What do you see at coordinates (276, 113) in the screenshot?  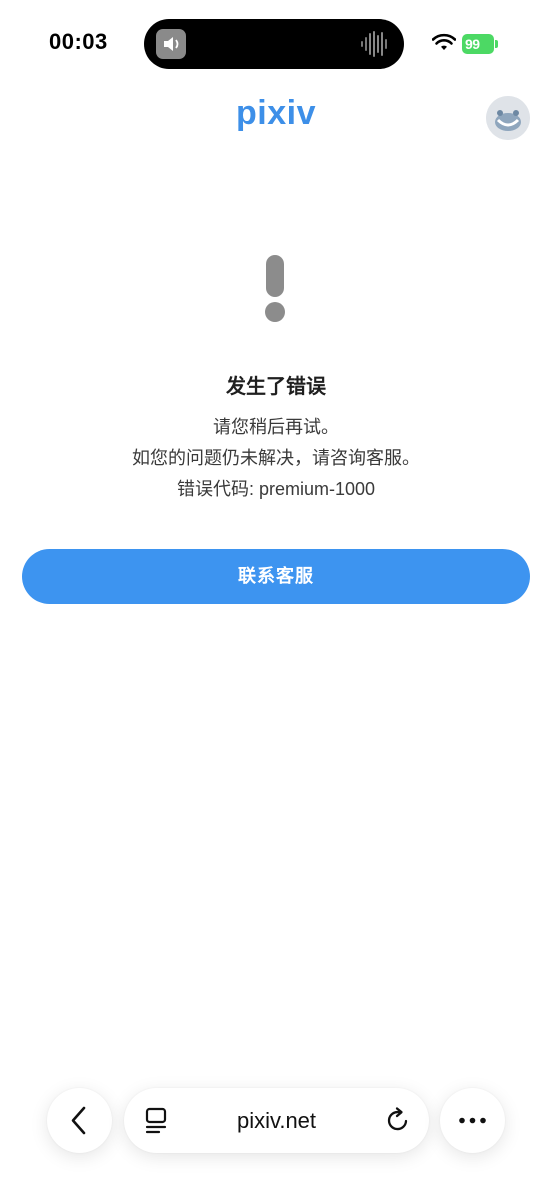 I see `pixiv-logo: pixiv` at bounding box center [276, 113].